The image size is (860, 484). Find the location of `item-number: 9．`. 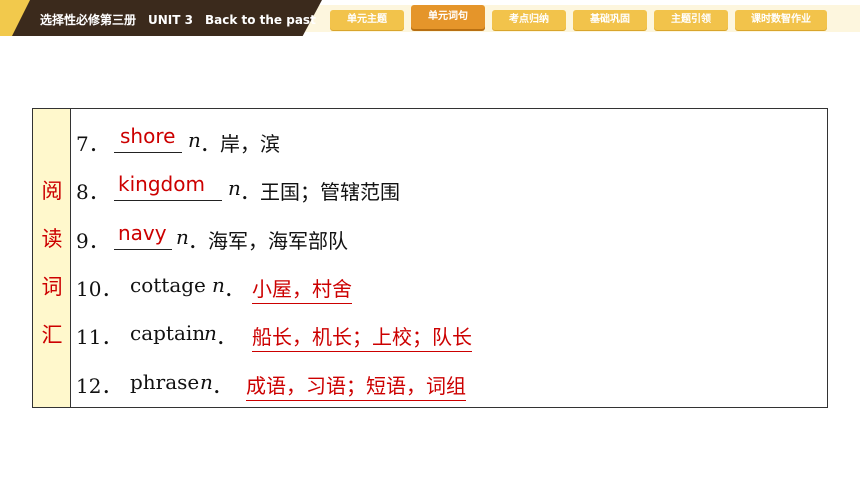

item-number: 9． is located at coordinates (92, 241).